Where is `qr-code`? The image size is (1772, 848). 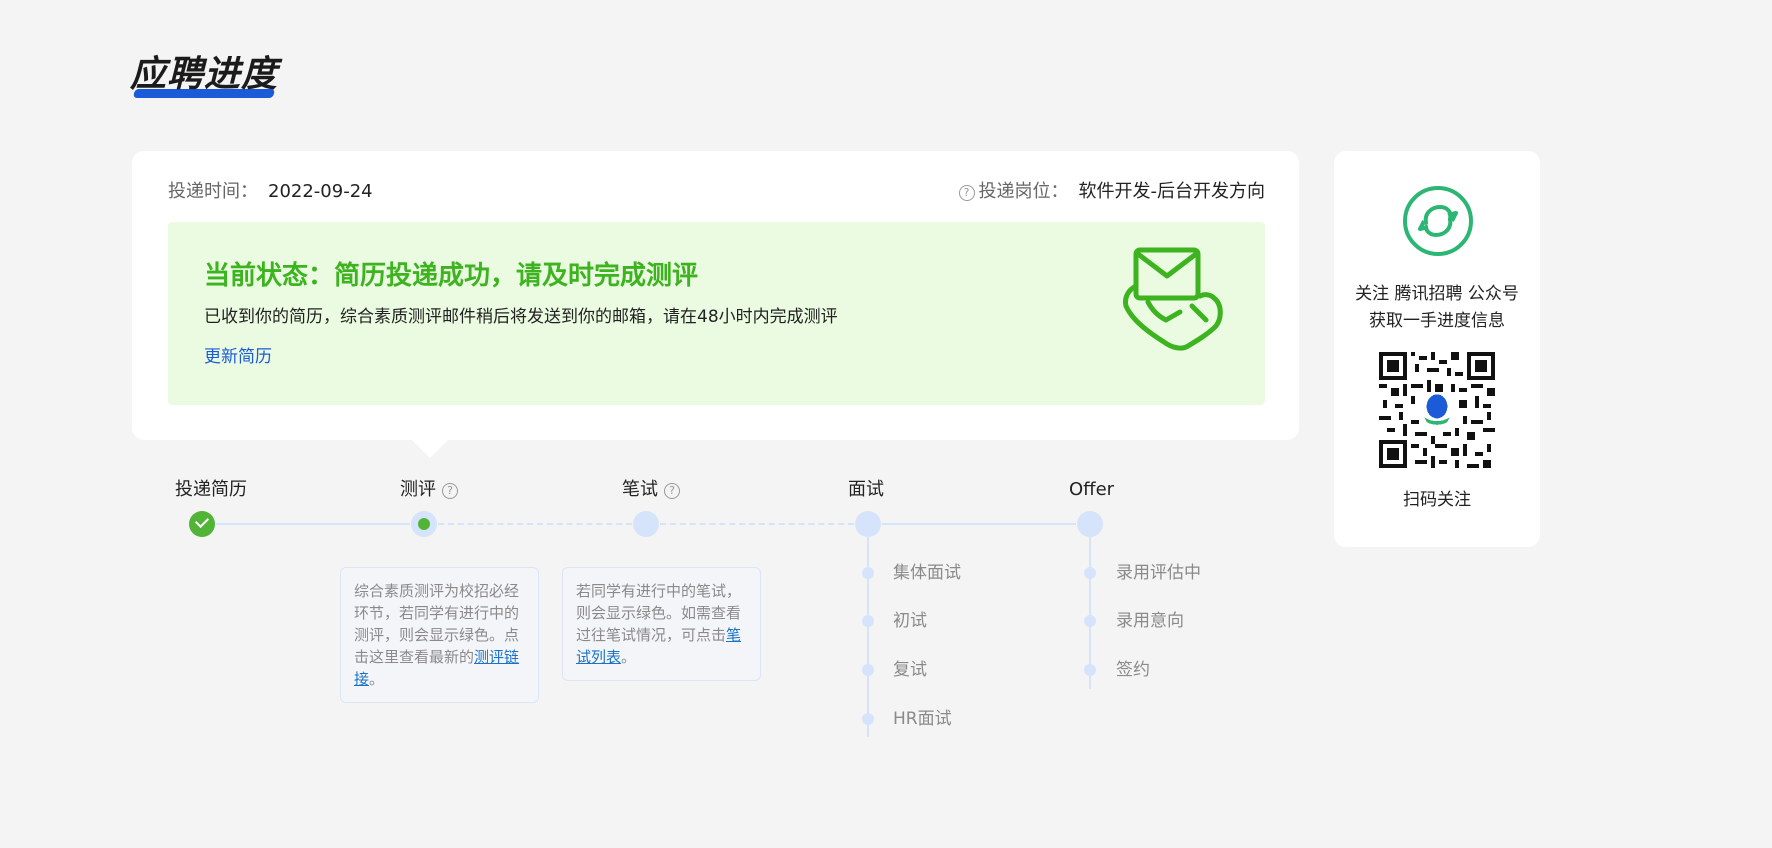
qr-code is located at coordinates (1437, 410).